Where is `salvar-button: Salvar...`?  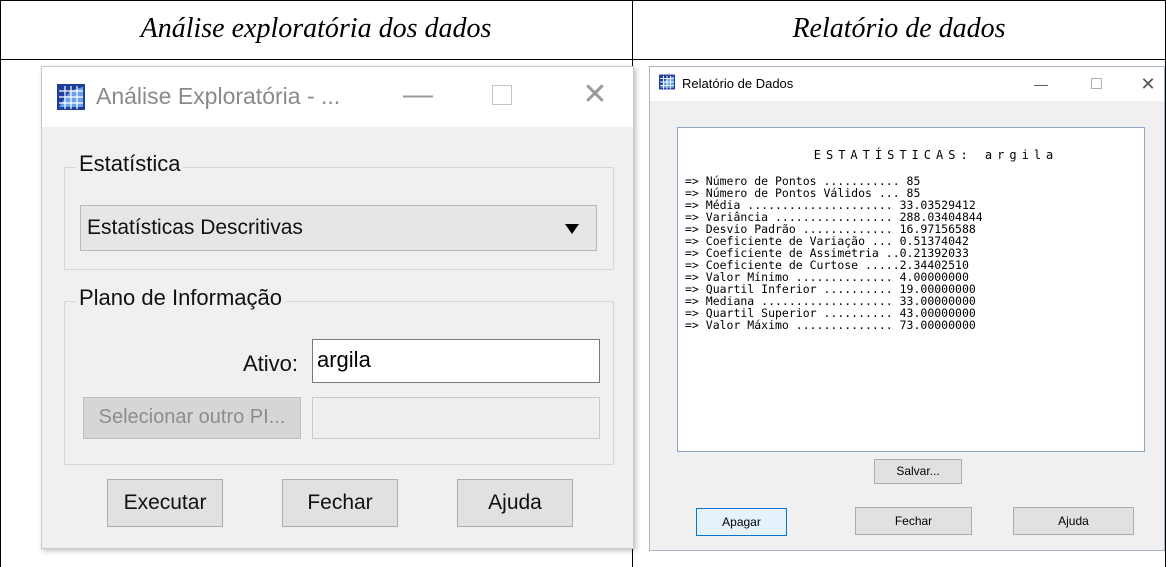
salvar-button: Salvar... is located at coordinates (918, 471).